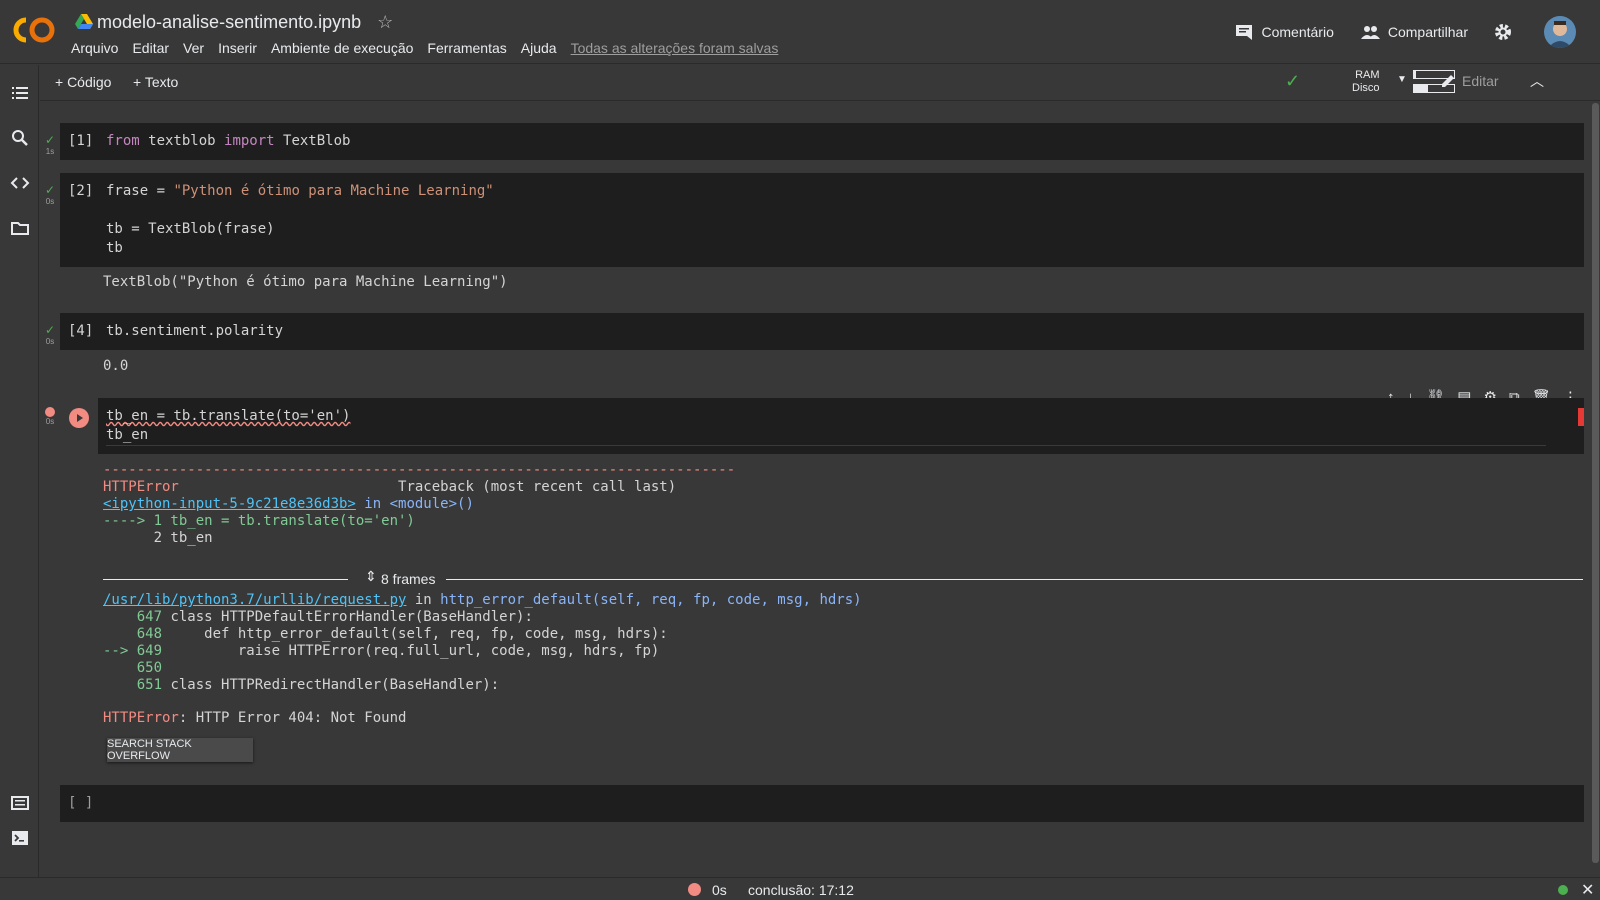 This screenshot has width=1600, height=900. What do you see at coordinates (719, 890) in the screenshot?
I see `exec-duration: 0s` at bounding box center [719, 890].